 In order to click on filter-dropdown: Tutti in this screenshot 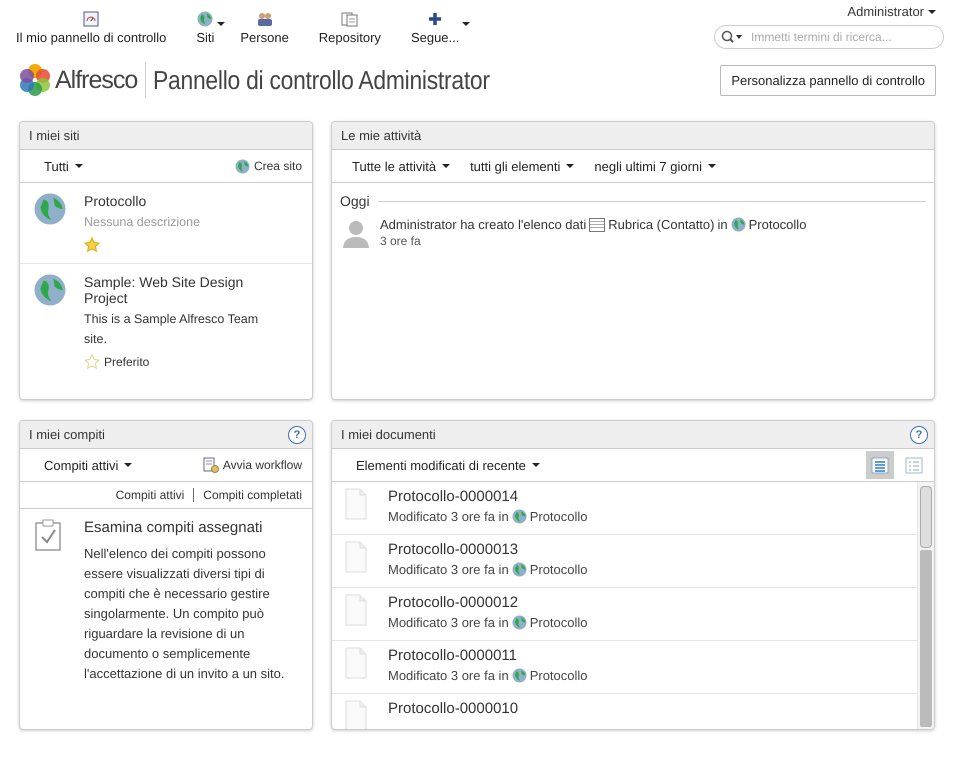, I will do `click(63, 166)`.